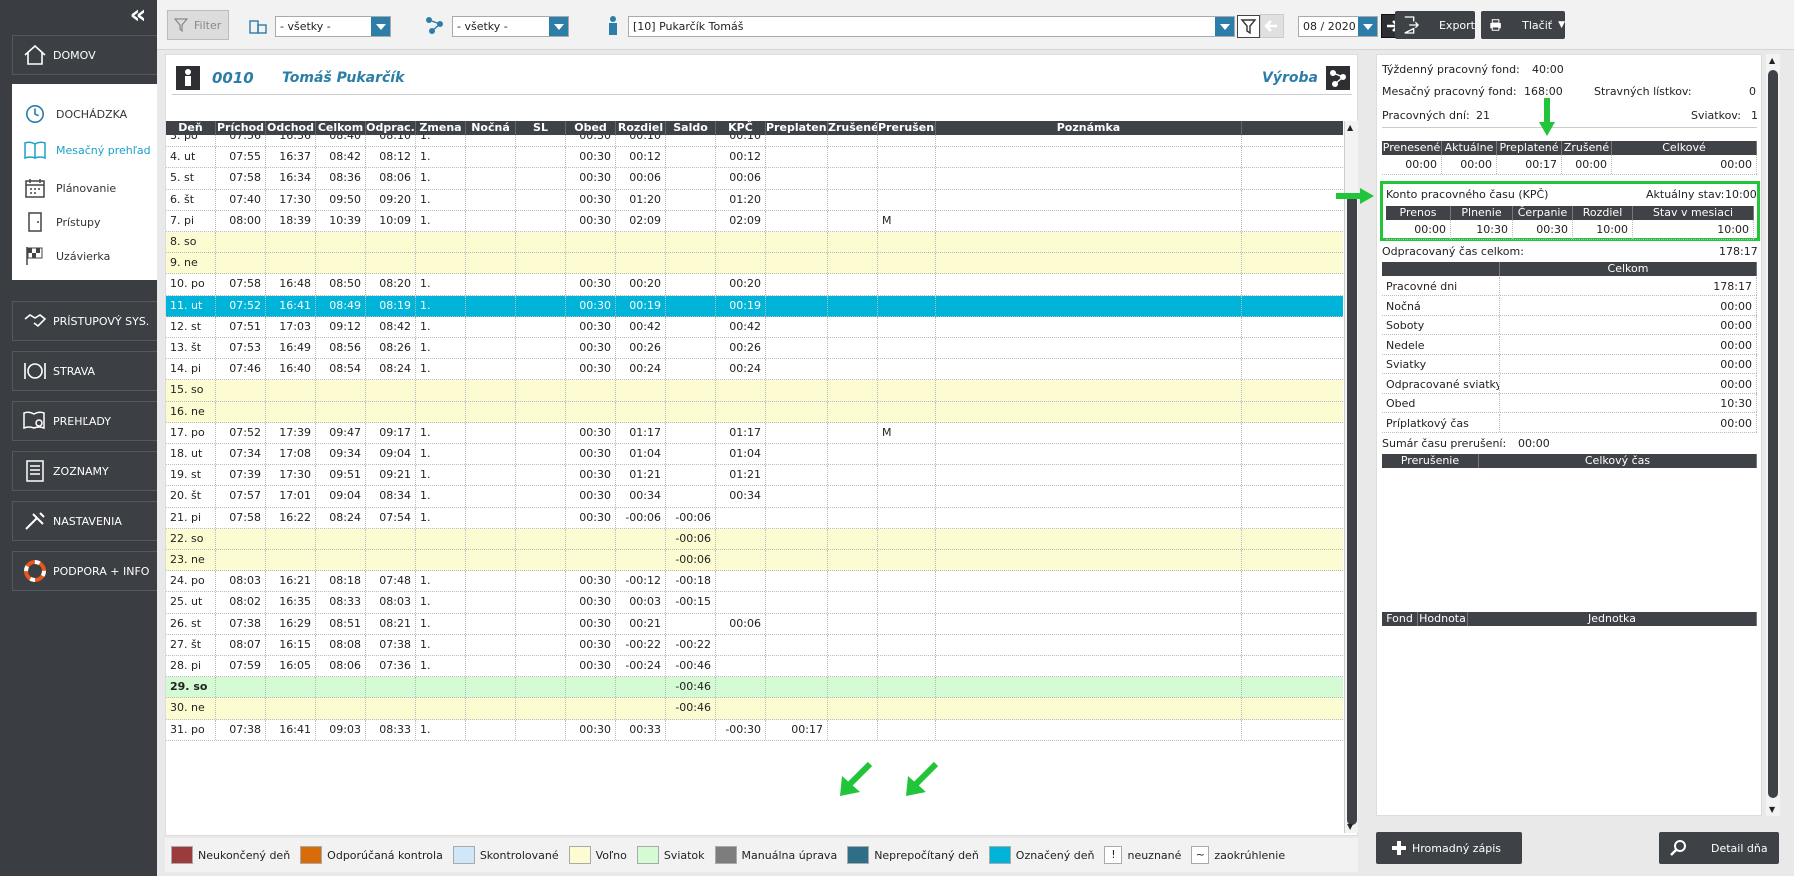  Describe the element at coordinates (84, 521) in the screenshot. I see `nav-nastavenia: NASTAVENIA` at that location.